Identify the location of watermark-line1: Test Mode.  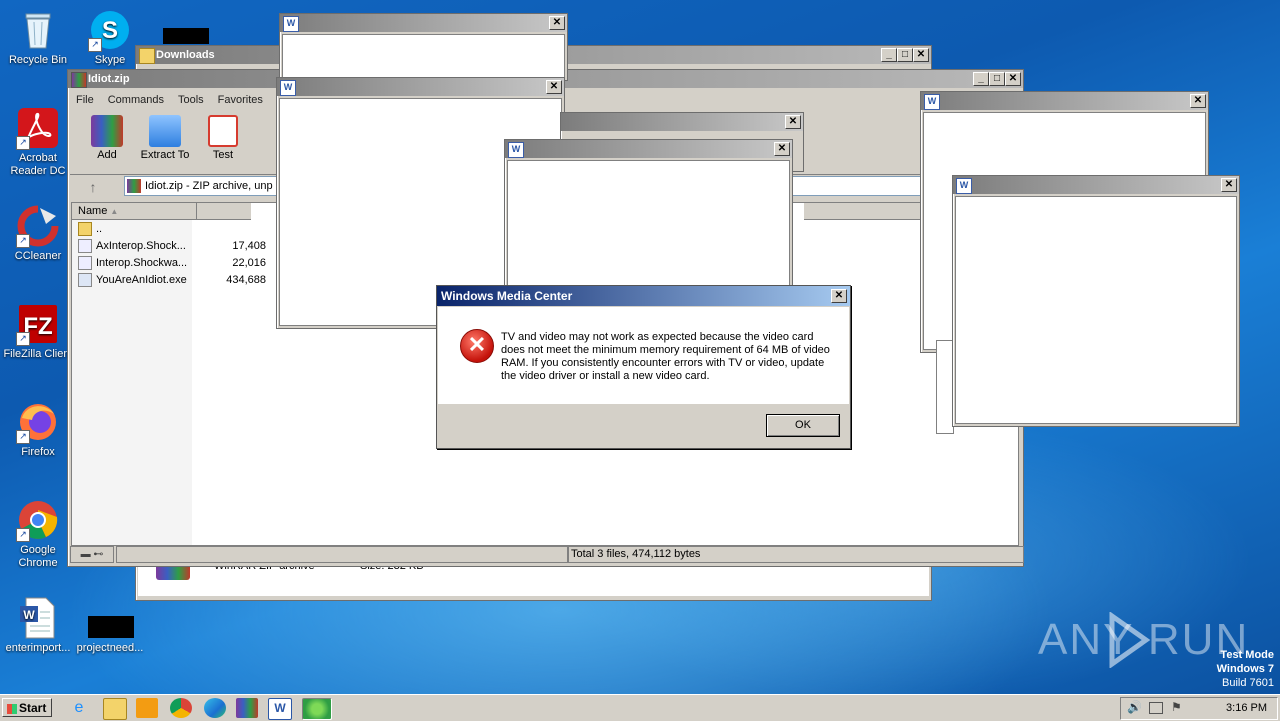
(1247, 655).